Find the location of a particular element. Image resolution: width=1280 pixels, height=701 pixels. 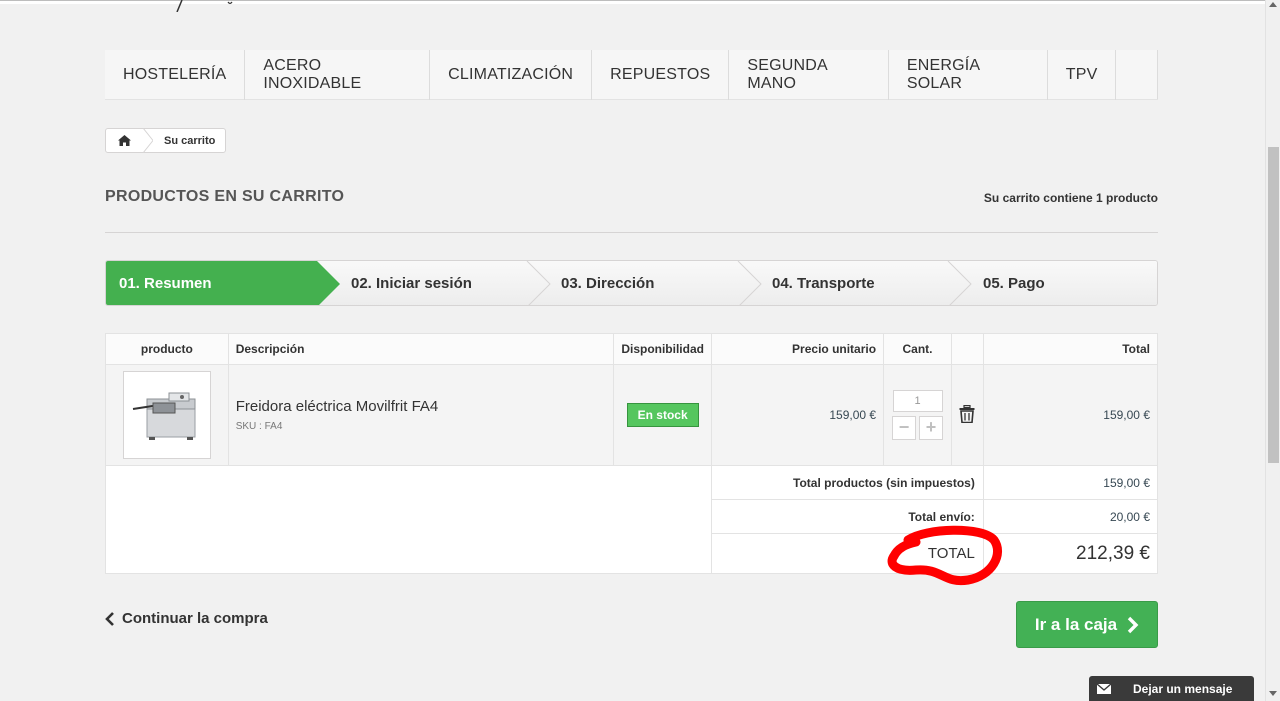

chevron-left-icon is located at coordinates (109, 618).